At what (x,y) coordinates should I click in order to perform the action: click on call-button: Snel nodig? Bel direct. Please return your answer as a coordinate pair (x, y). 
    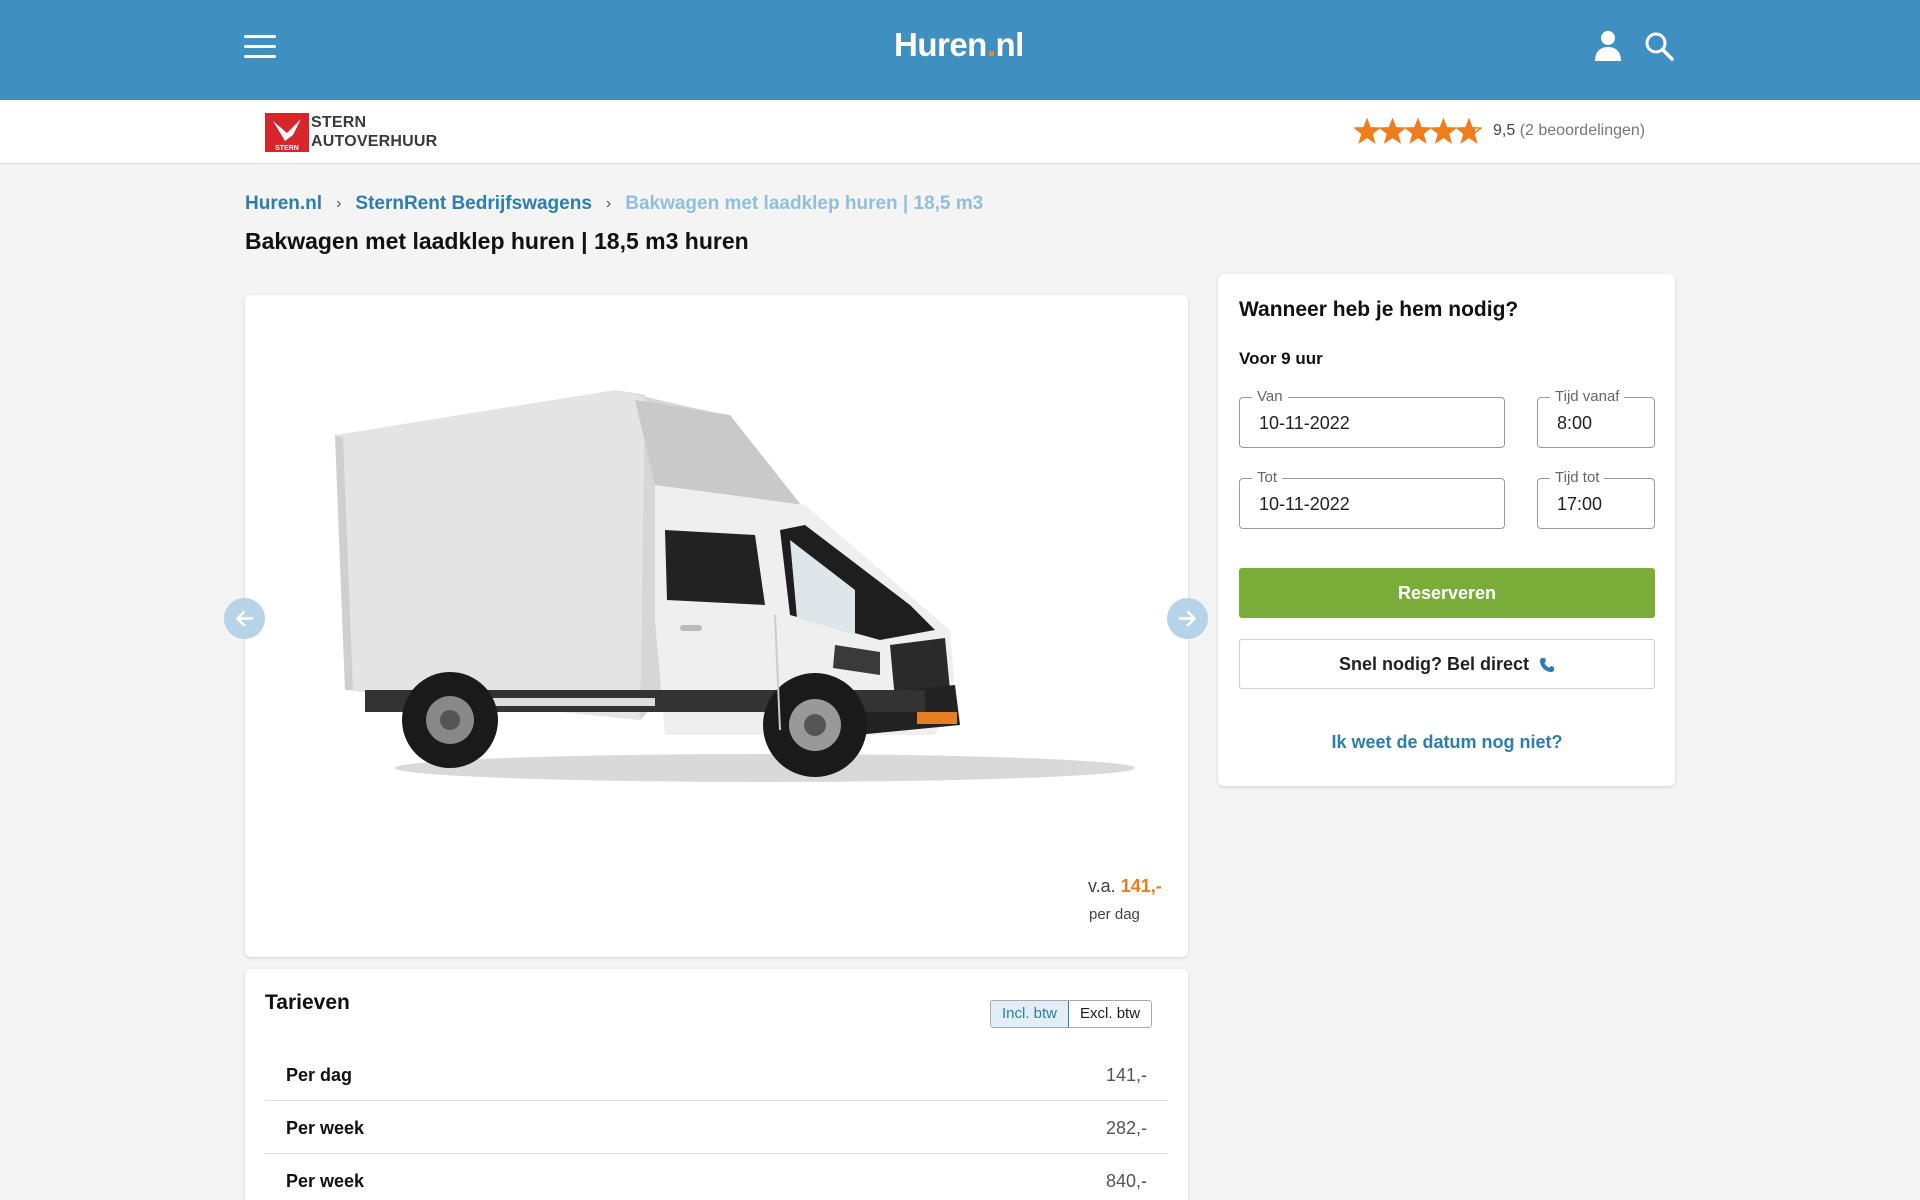
    Looking at the image, I should click on (1447, 664).